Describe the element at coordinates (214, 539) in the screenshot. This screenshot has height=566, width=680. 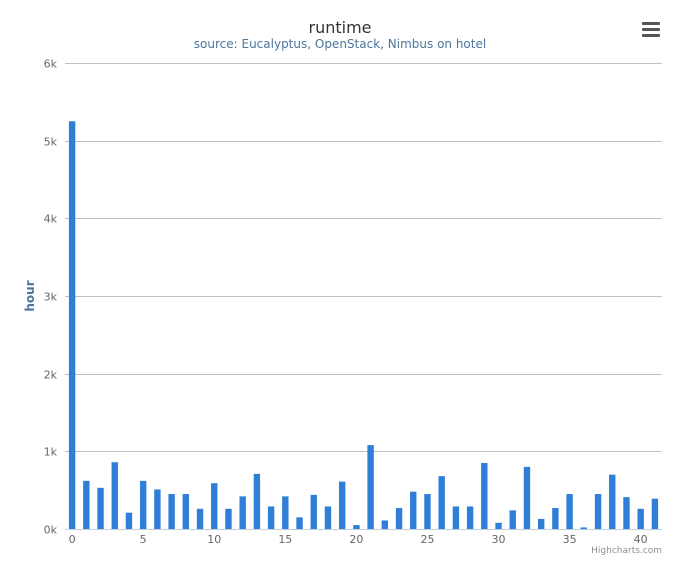
I see `x-tick-label: 10` at that location.